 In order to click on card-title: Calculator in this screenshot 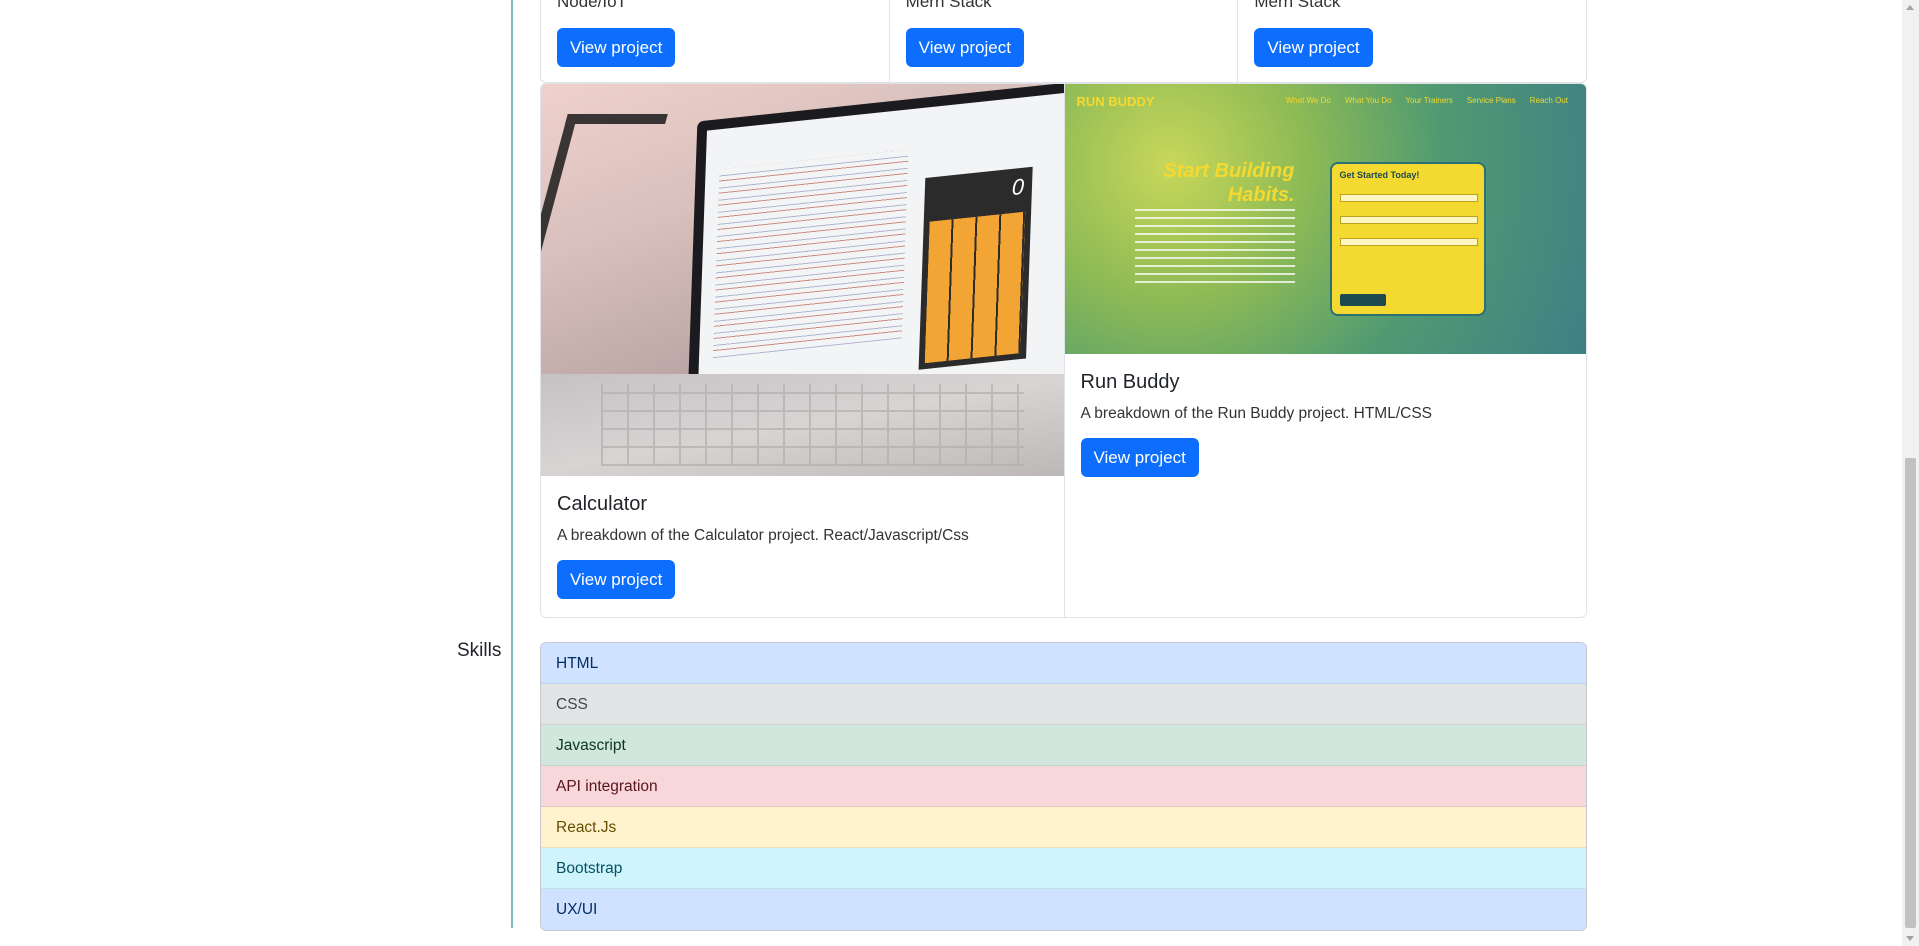, I will do `click(602, 504)`.